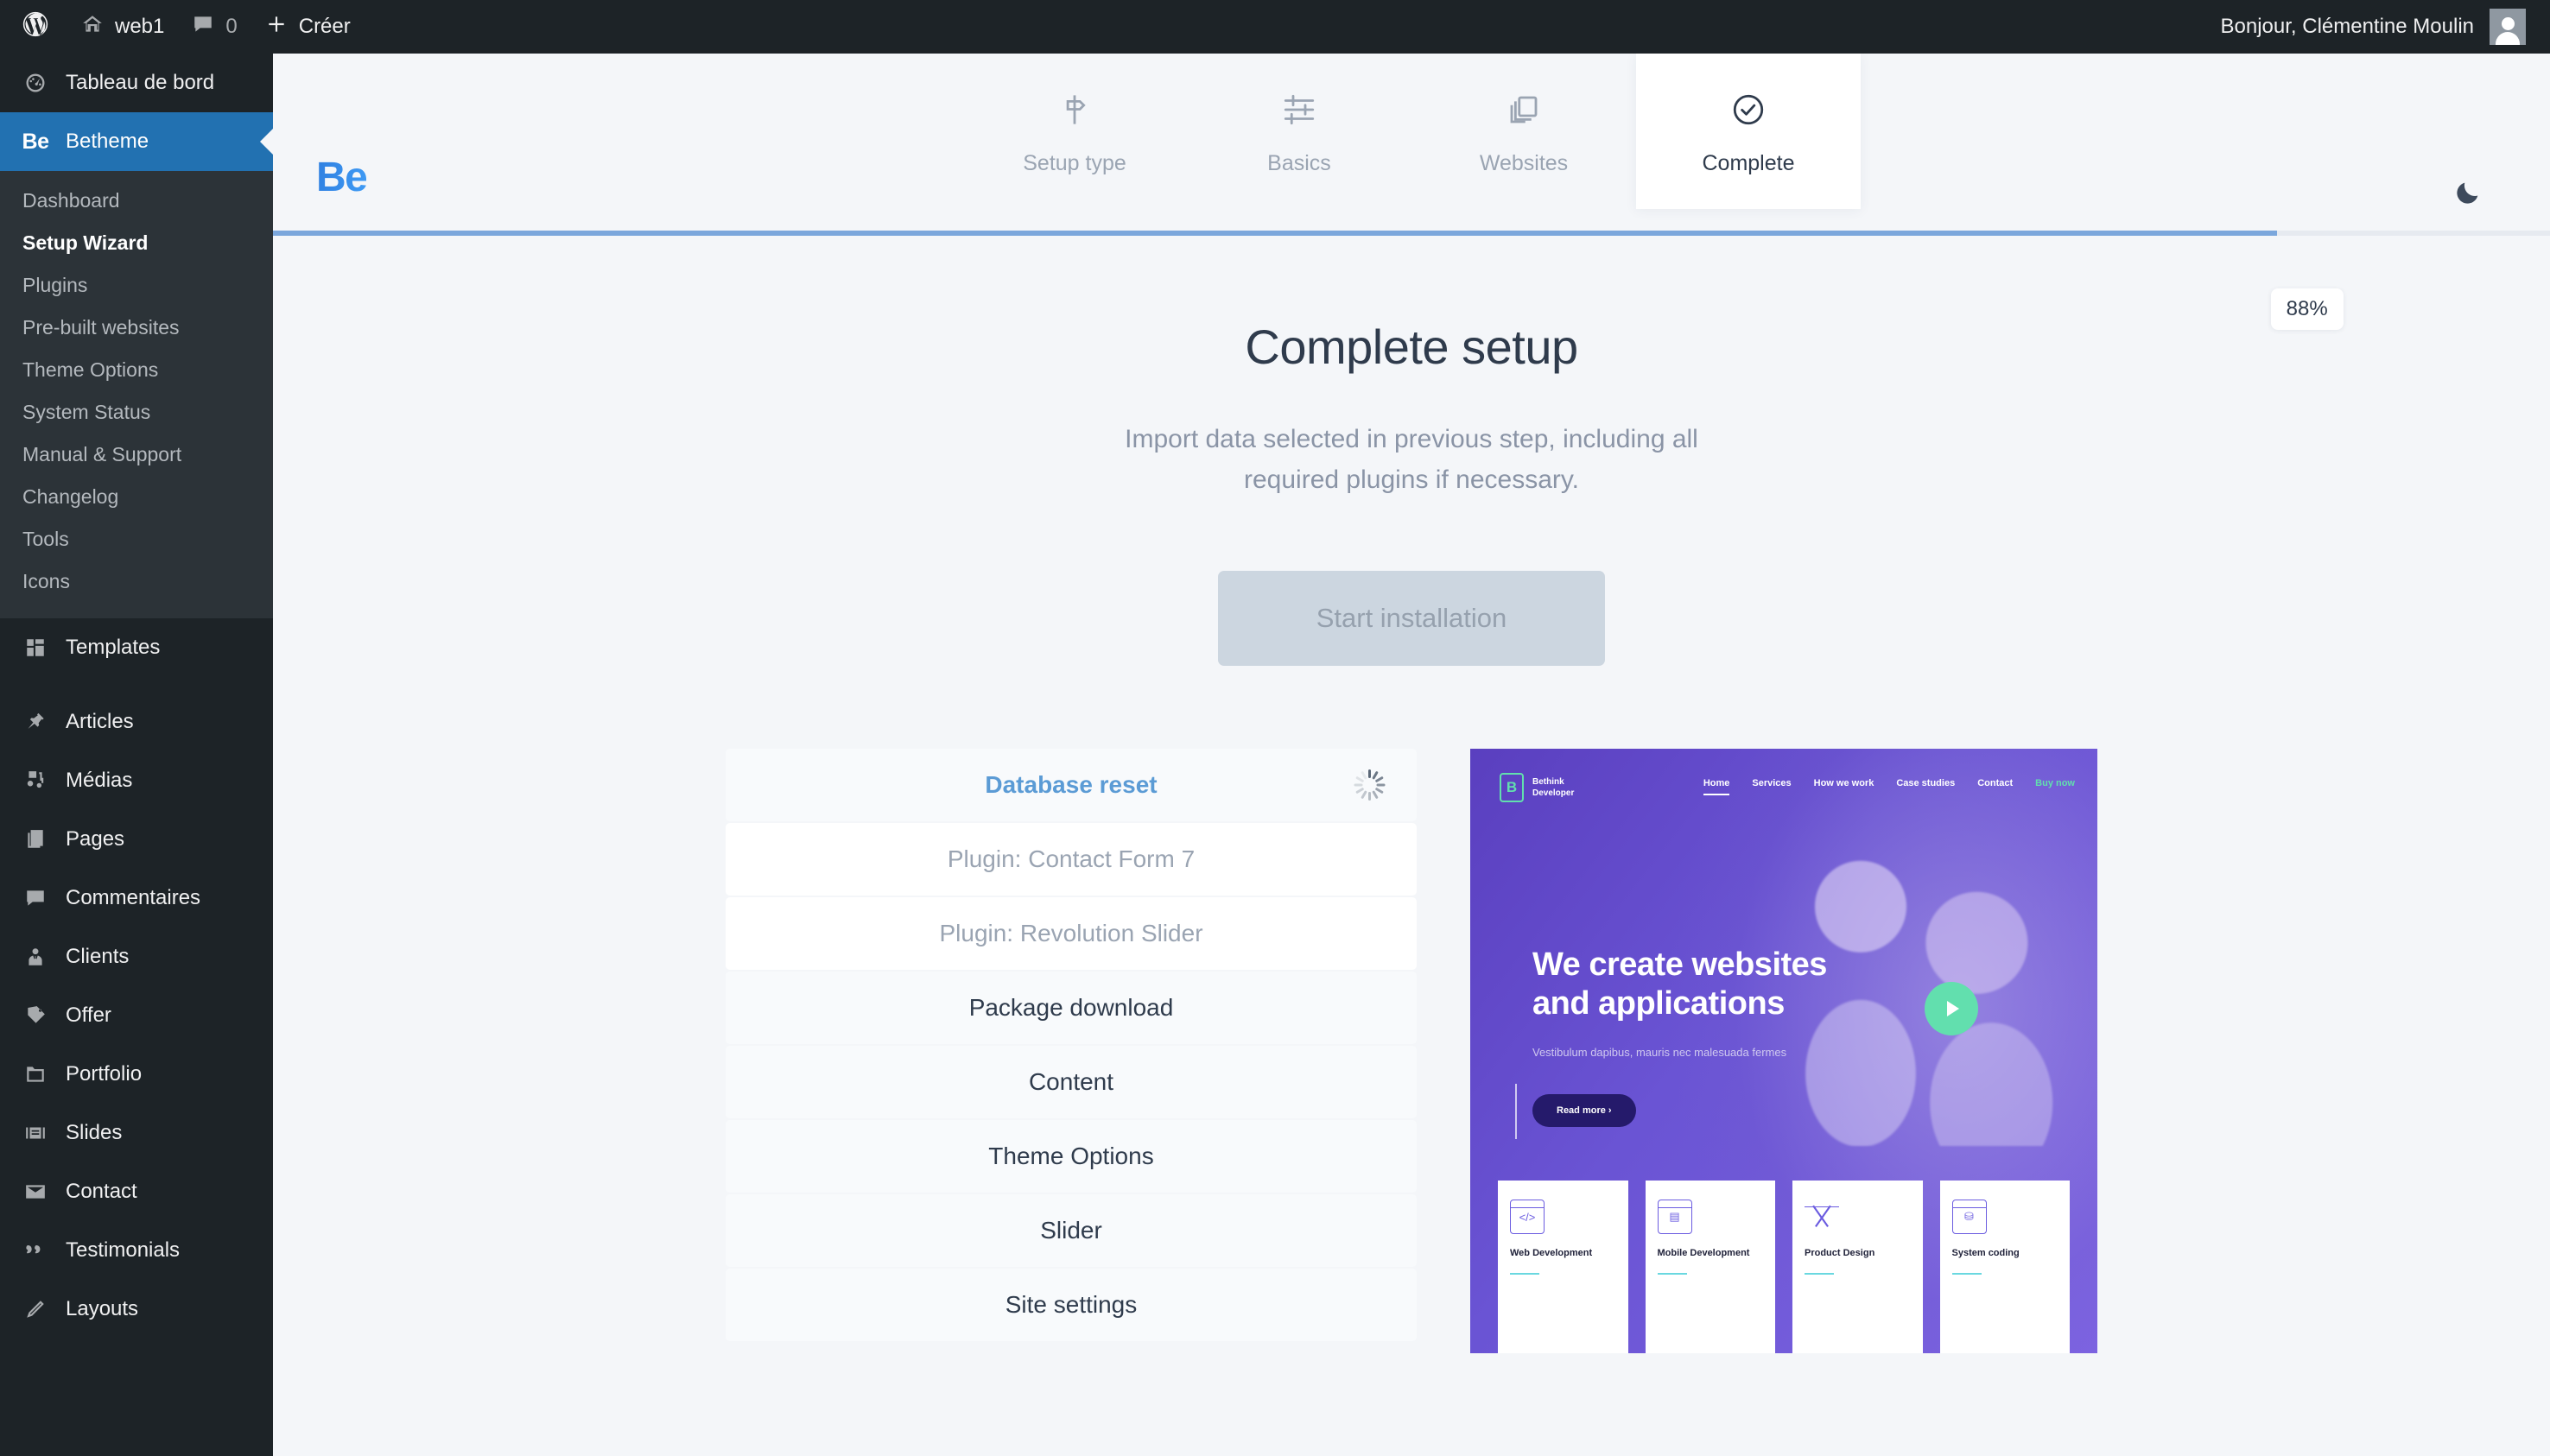  What do you see at coordinates (33, 27) in the screenshot?
I see `wp-logo-menu` at bounding box center [33, 27].